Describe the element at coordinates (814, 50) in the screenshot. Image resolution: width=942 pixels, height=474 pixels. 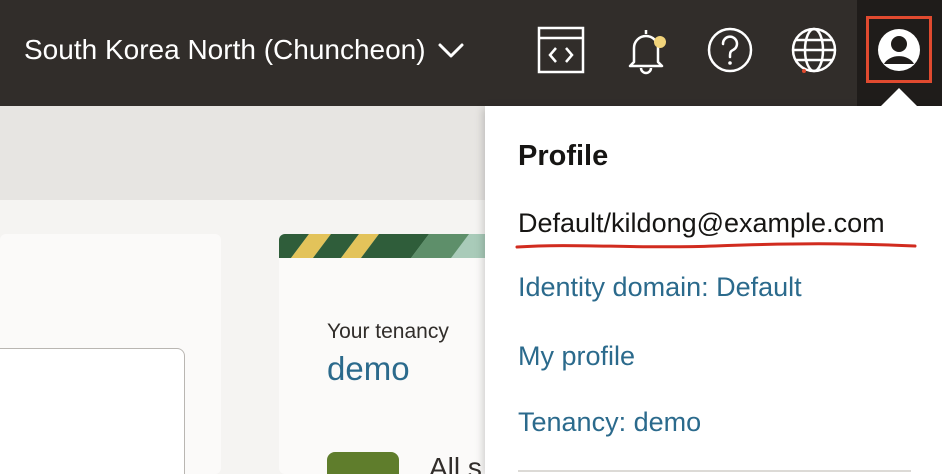
I see `language-globe-icon` at that location.